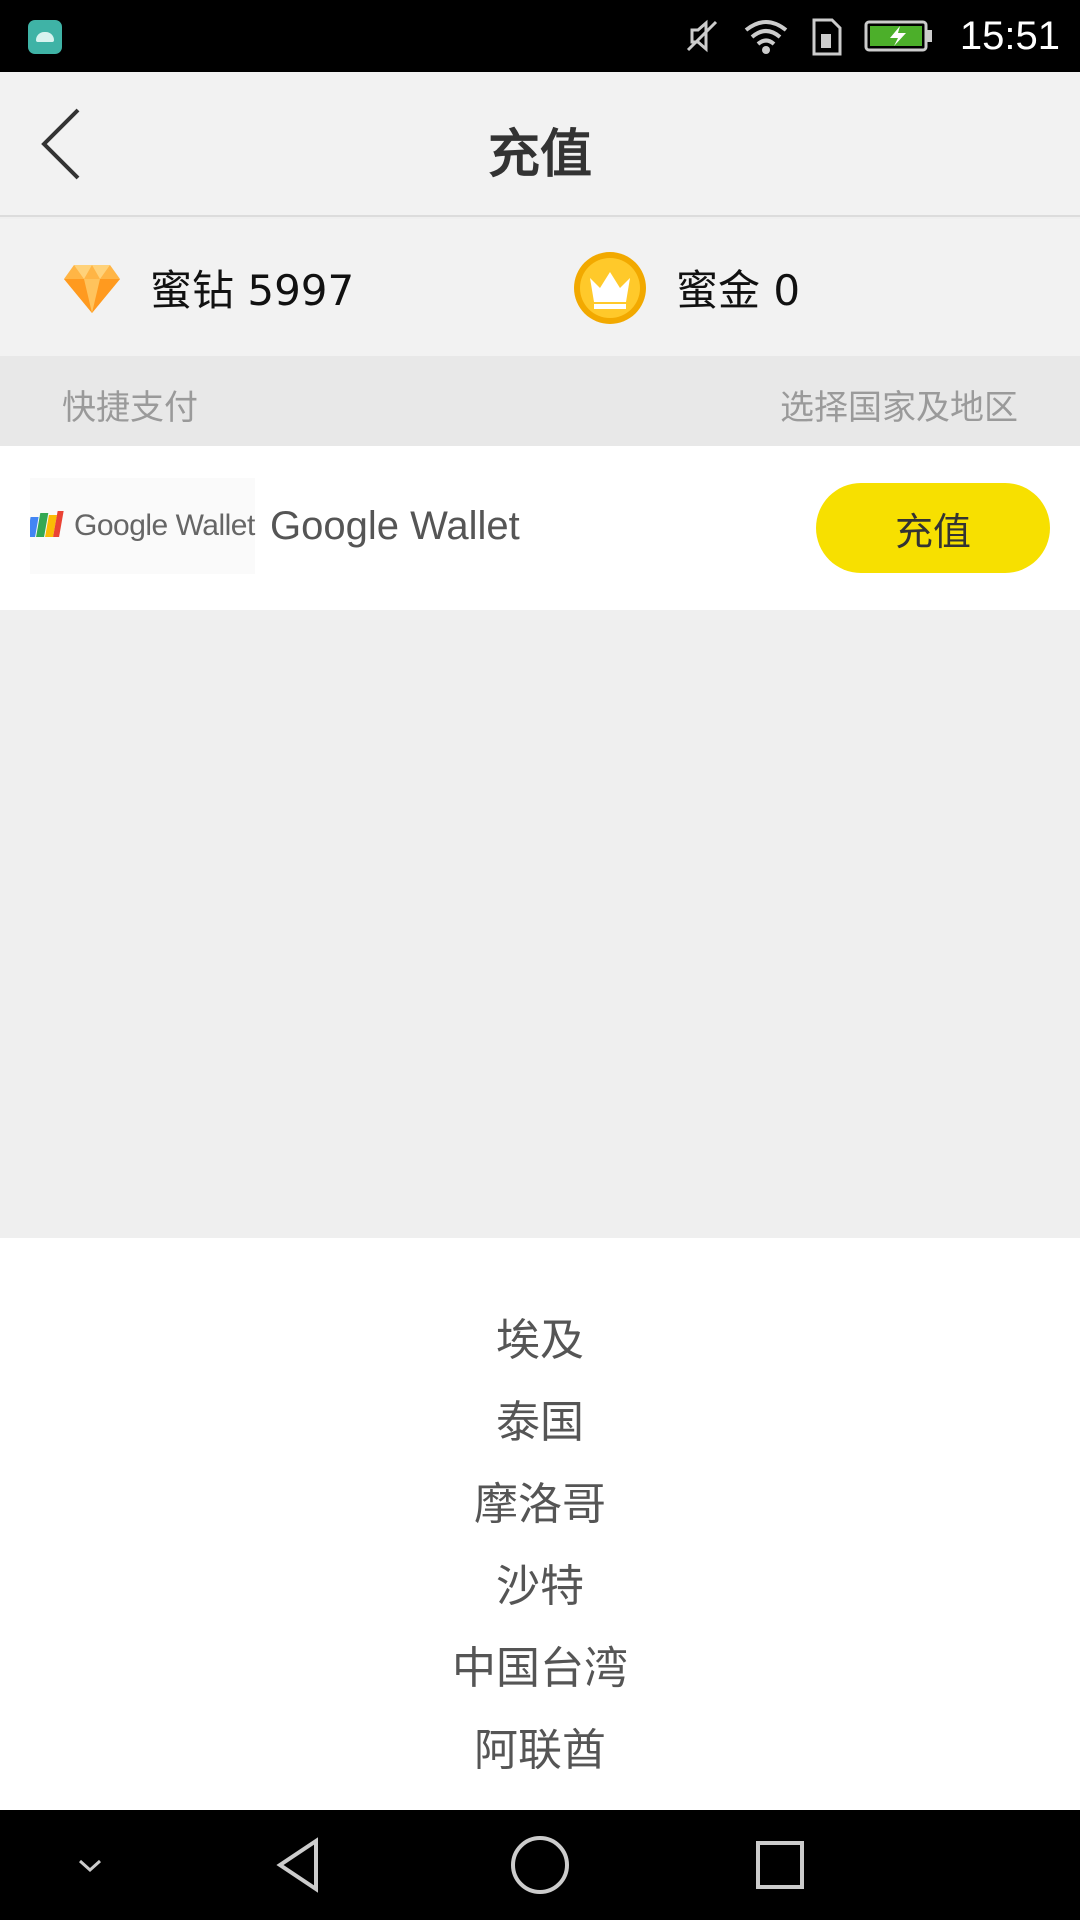 This screenshot has height=1920, width=1080. Describe the element at coordinates (539, 155) in the screenshot. I see `page-title: 充值` at that location.